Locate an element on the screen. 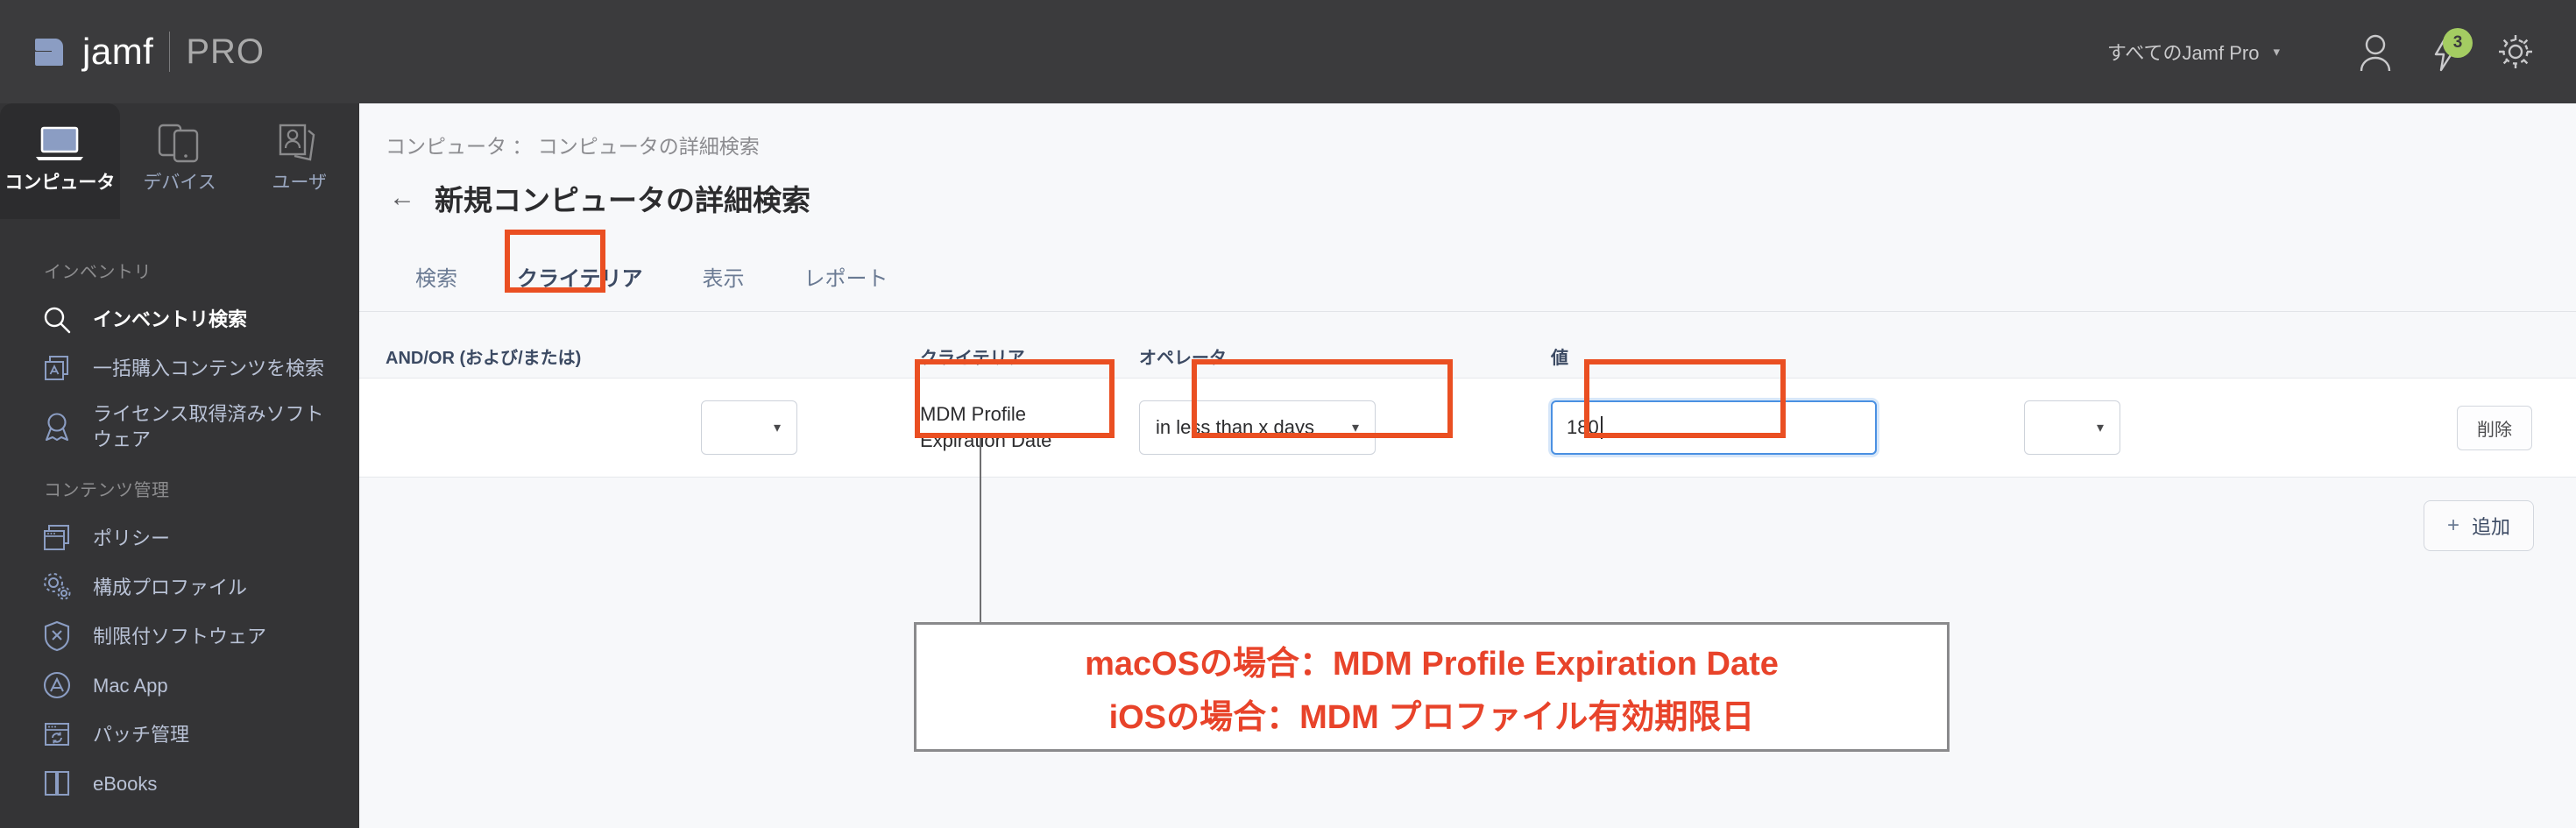  search-icon is located at coordinates (57, 319).